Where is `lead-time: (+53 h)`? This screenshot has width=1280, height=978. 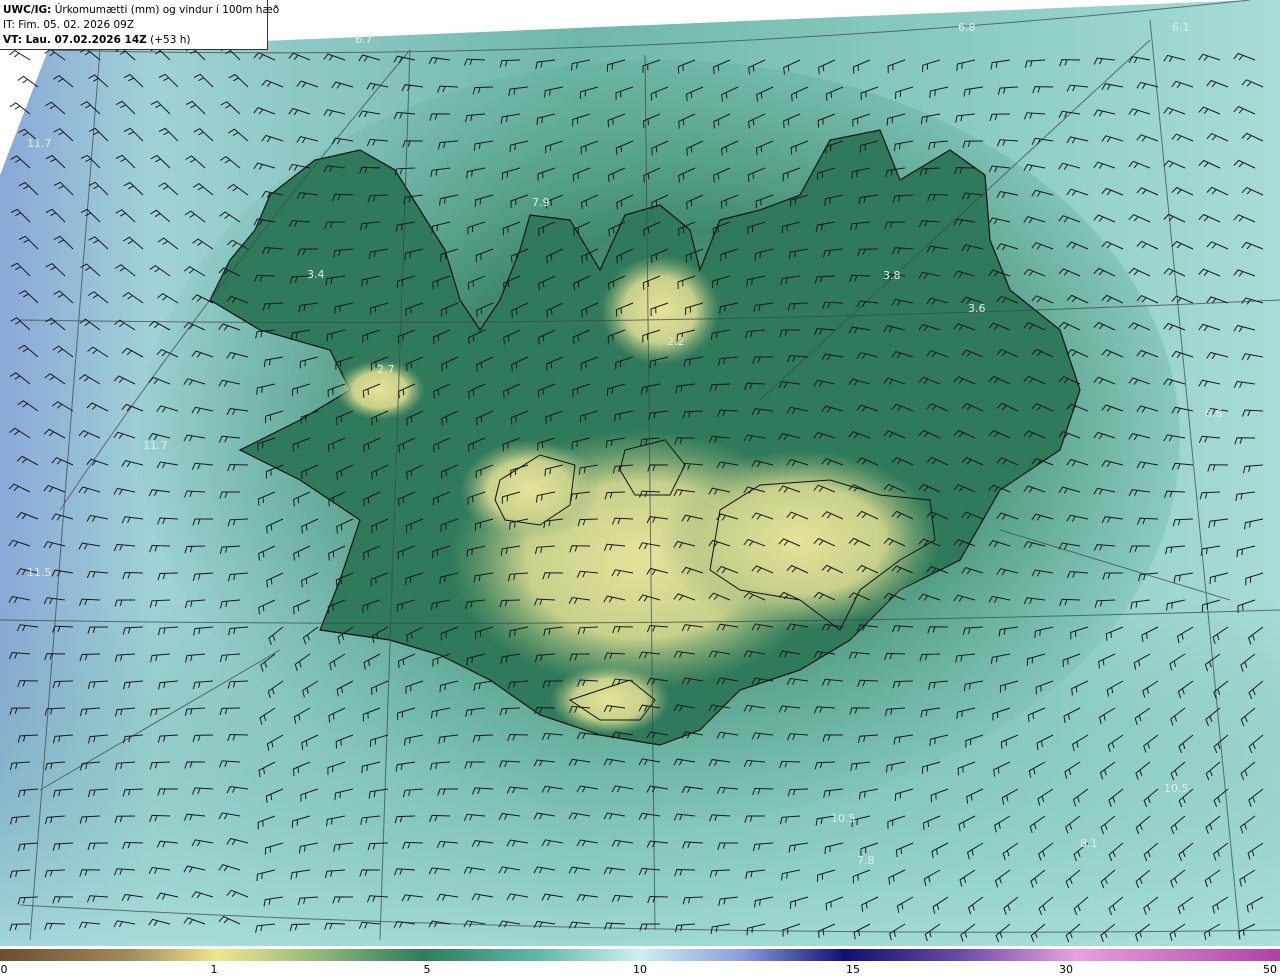
lead-time: (+53 h) is located at coordinates (170, 40).